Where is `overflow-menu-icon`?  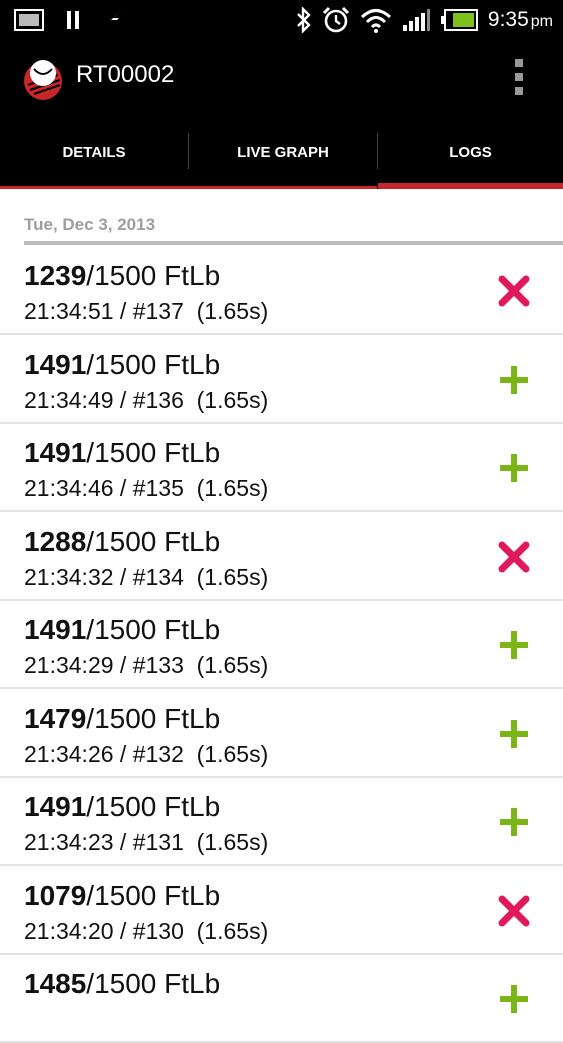 overflow-menu-icon is located at coordinates (519, 77).